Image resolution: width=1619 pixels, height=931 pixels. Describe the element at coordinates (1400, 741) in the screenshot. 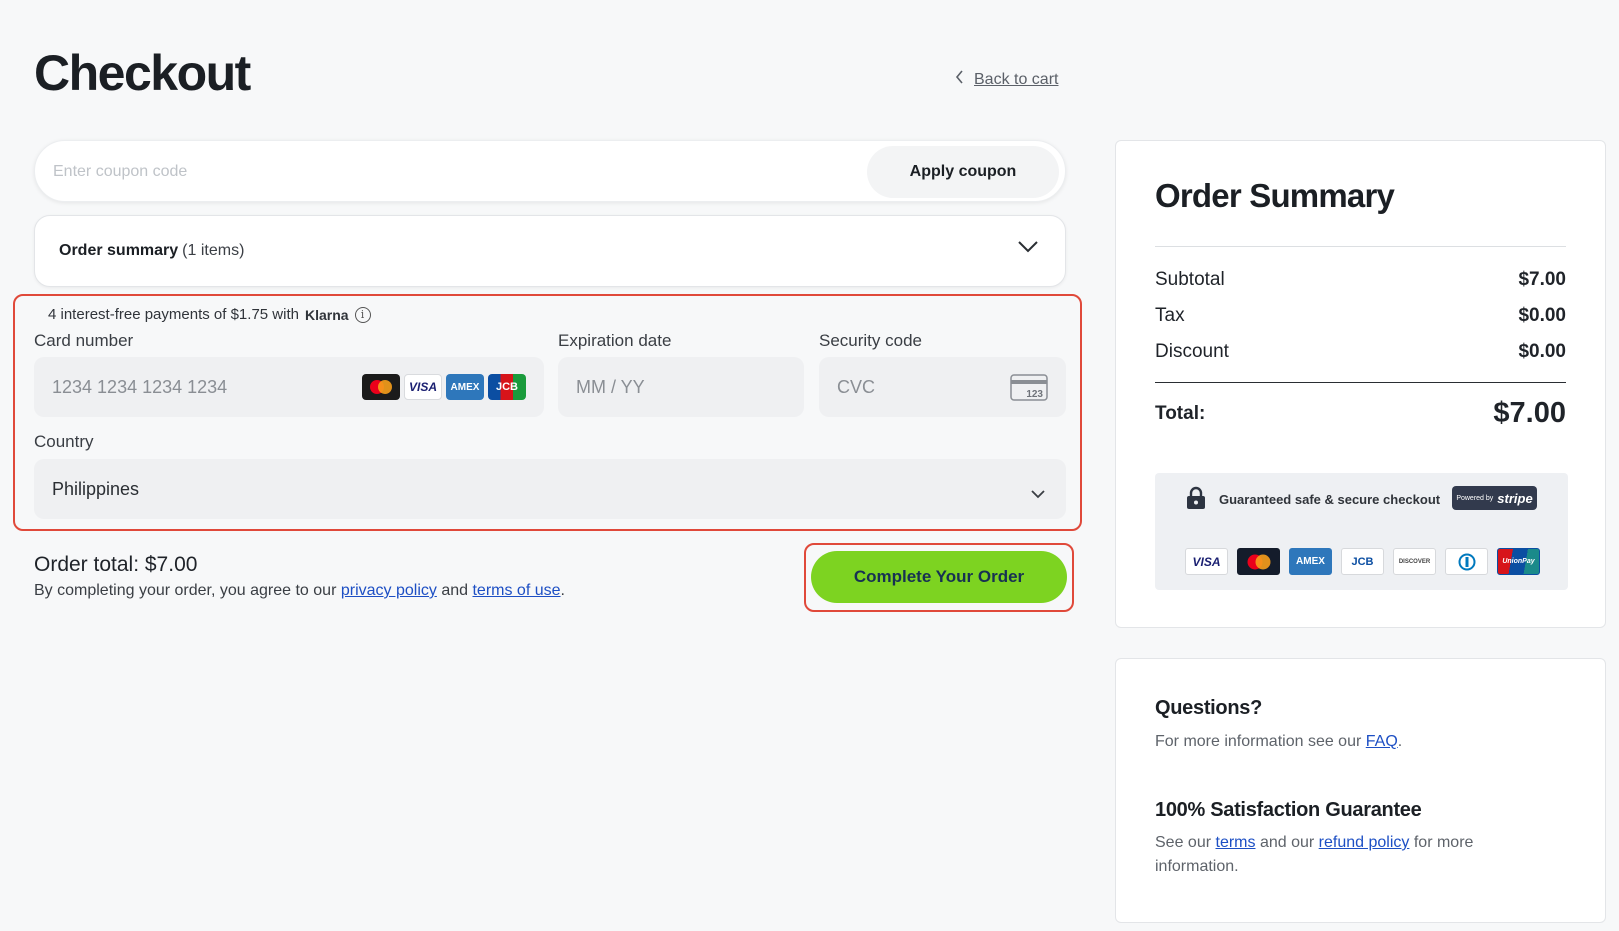

I see `questions-text-suffix: .` at that location.